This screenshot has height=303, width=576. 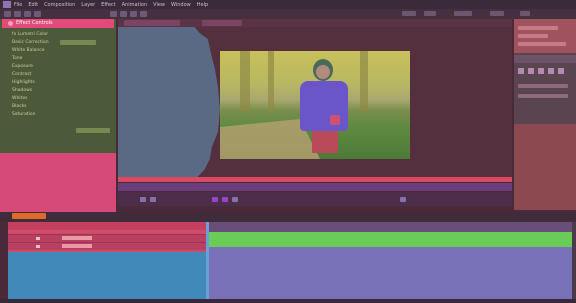 What do you see at coordinates (531, 71) in the screenshot?
I see `align-center-icon` at bounding box center [531, 71].